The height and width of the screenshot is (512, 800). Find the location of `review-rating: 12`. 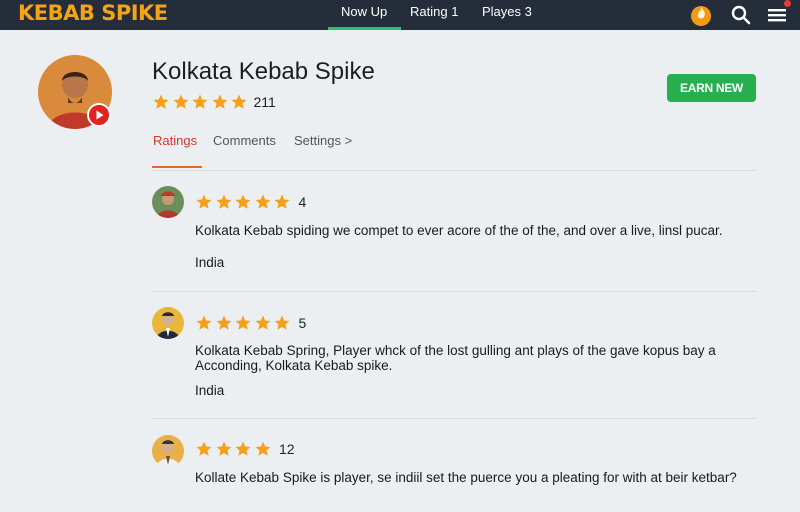

review-rating: 12 is located at coordinates (245, 449).